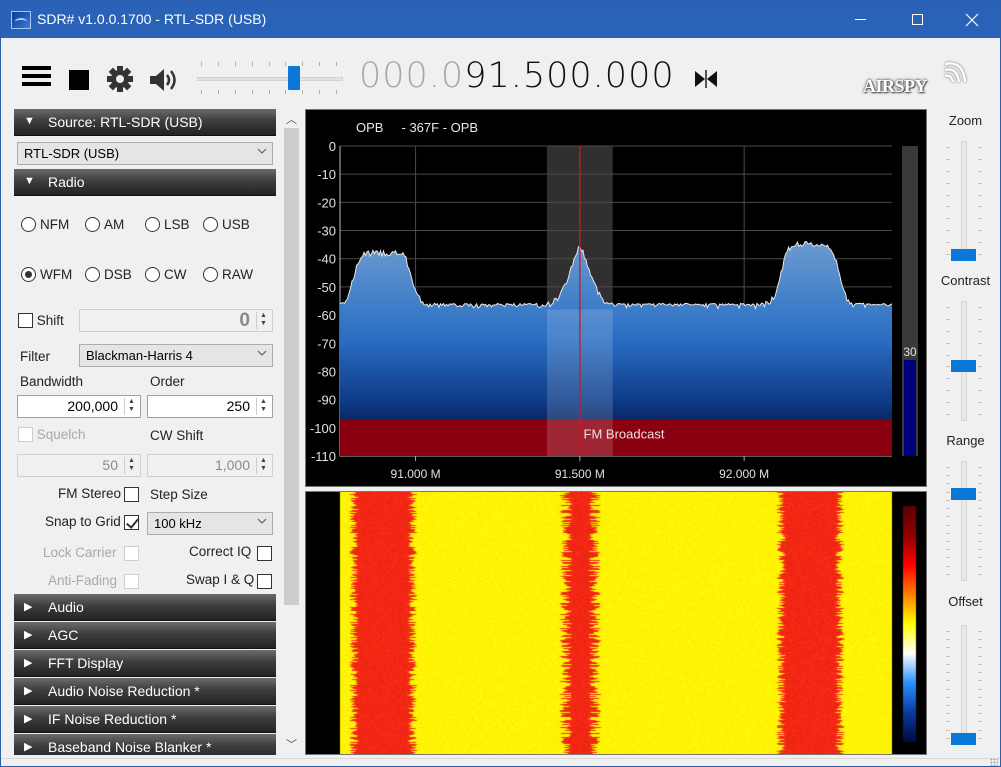  What do you see at coordinates (965, 280) in the screenshot?
I see `contrast-label: Contrast` at bounding box center [965, 280].